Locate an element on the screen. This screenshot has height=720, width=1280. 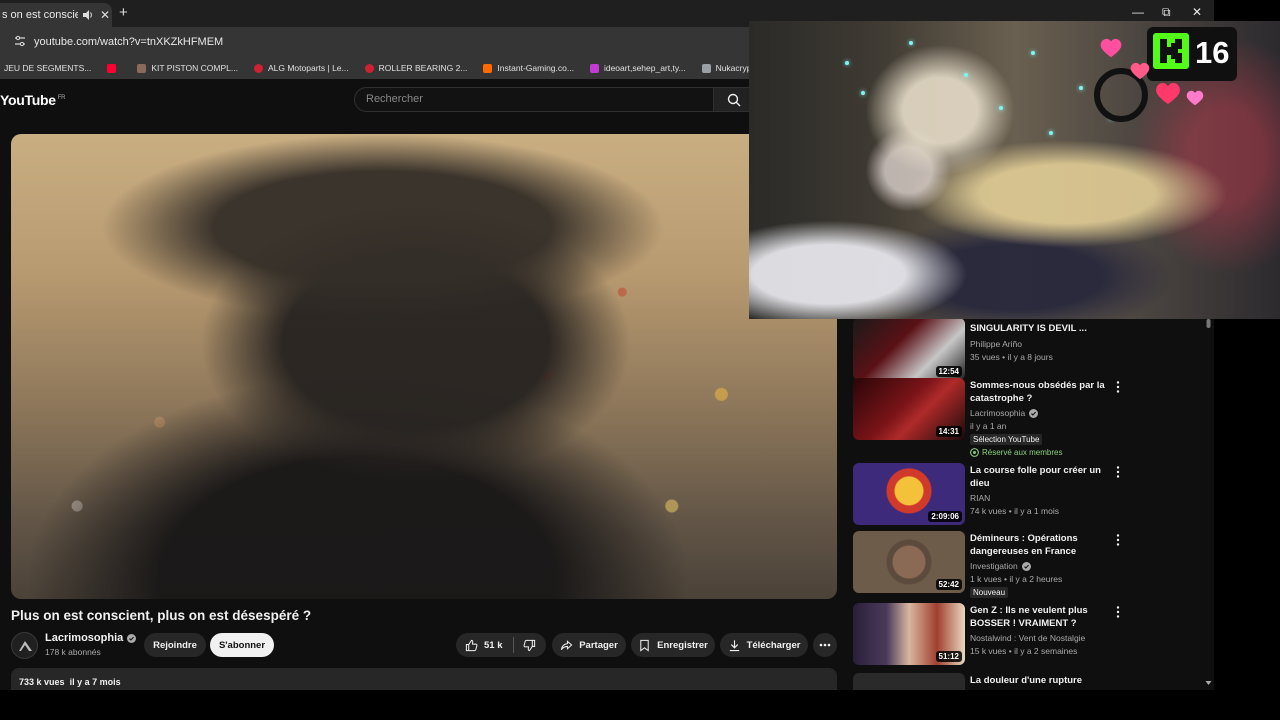
video-thumbnail: 51:12 is located at coordinates (909, 634).